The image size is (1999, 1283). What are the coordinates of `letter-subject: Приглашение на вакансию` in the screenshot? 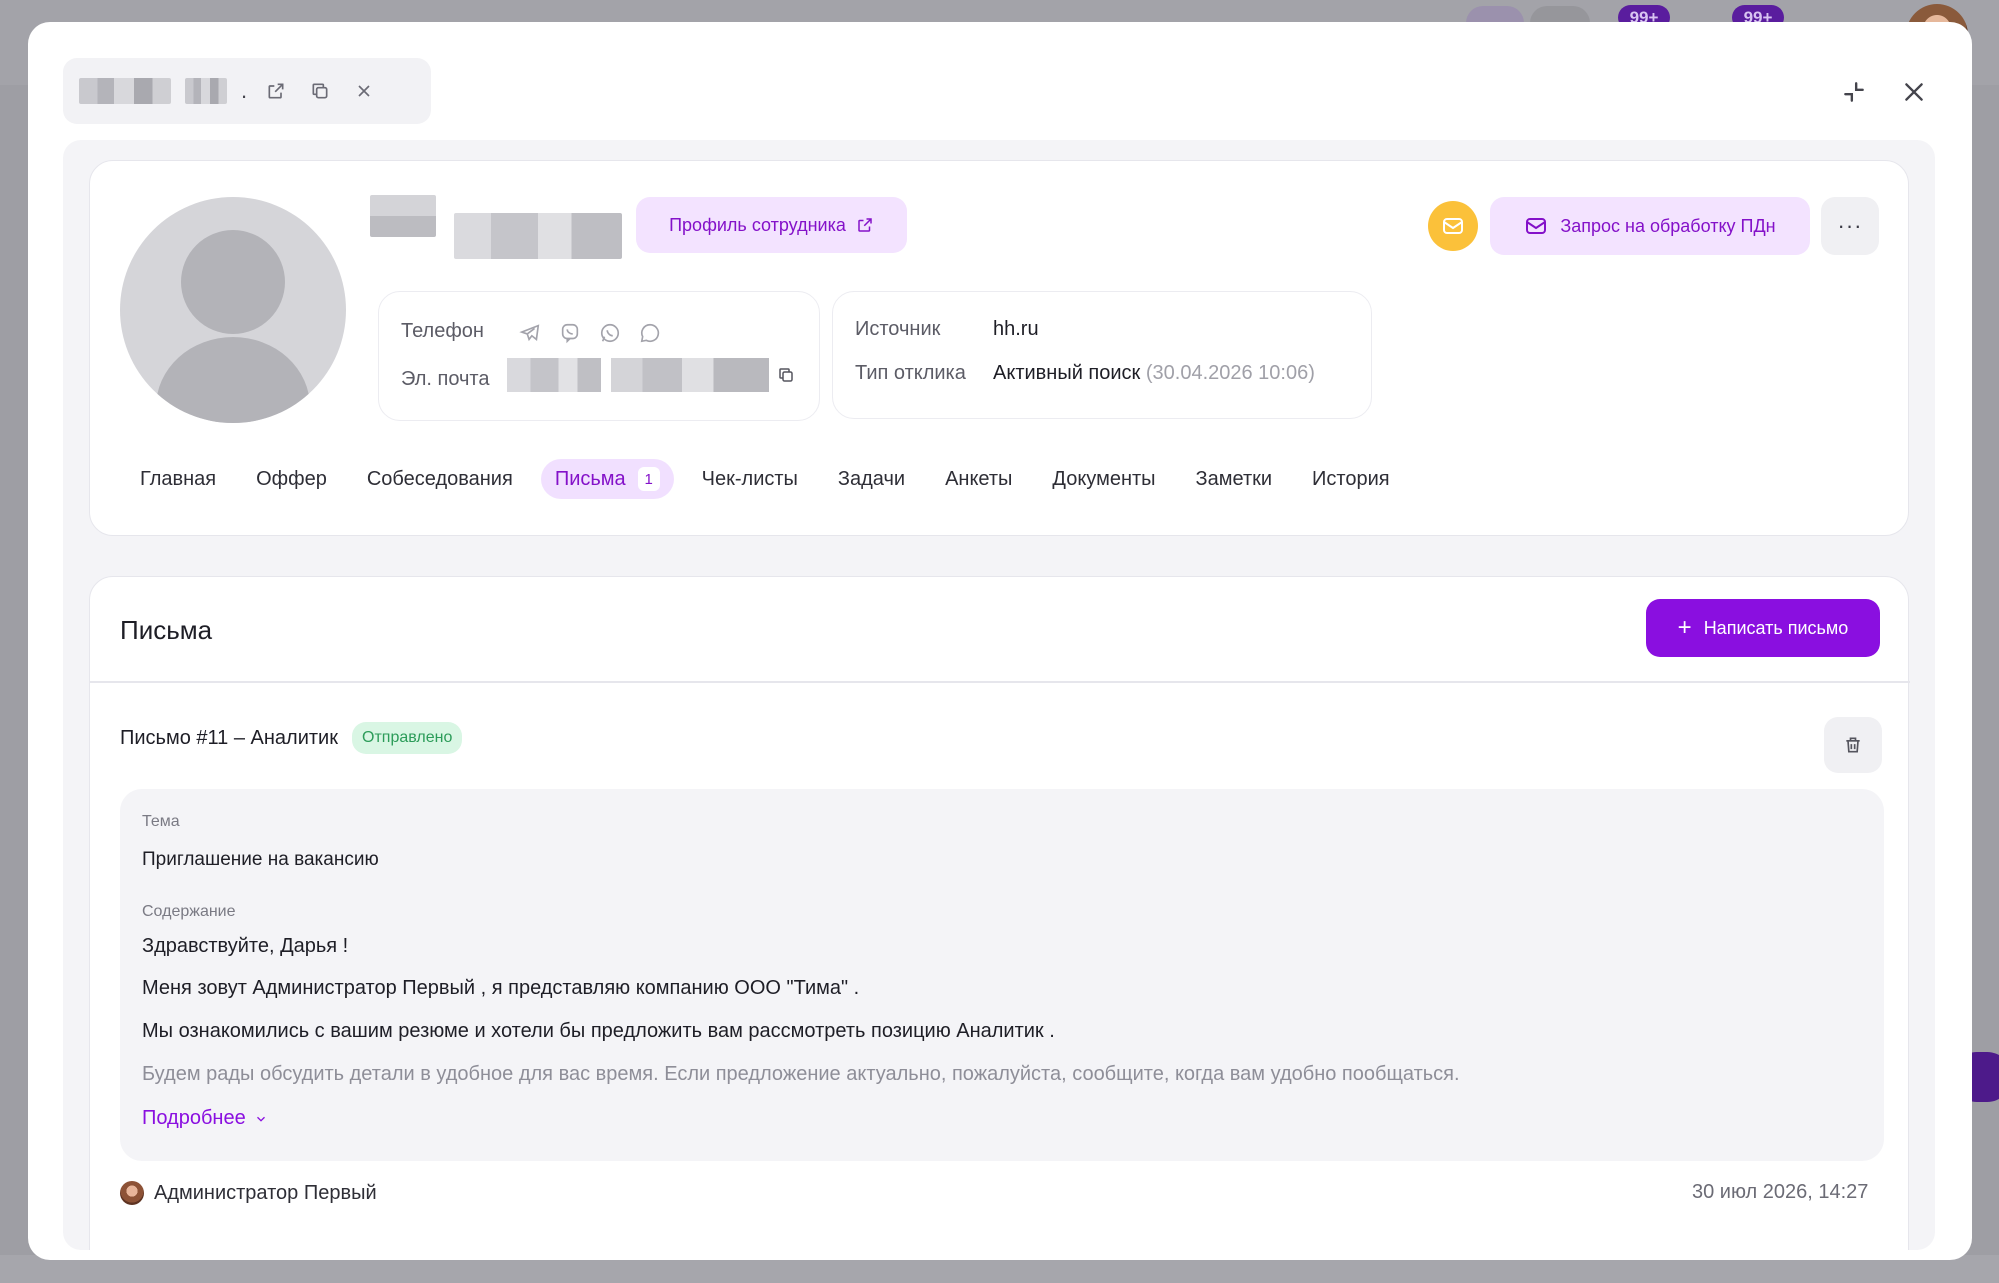 It's located at (260, 859).